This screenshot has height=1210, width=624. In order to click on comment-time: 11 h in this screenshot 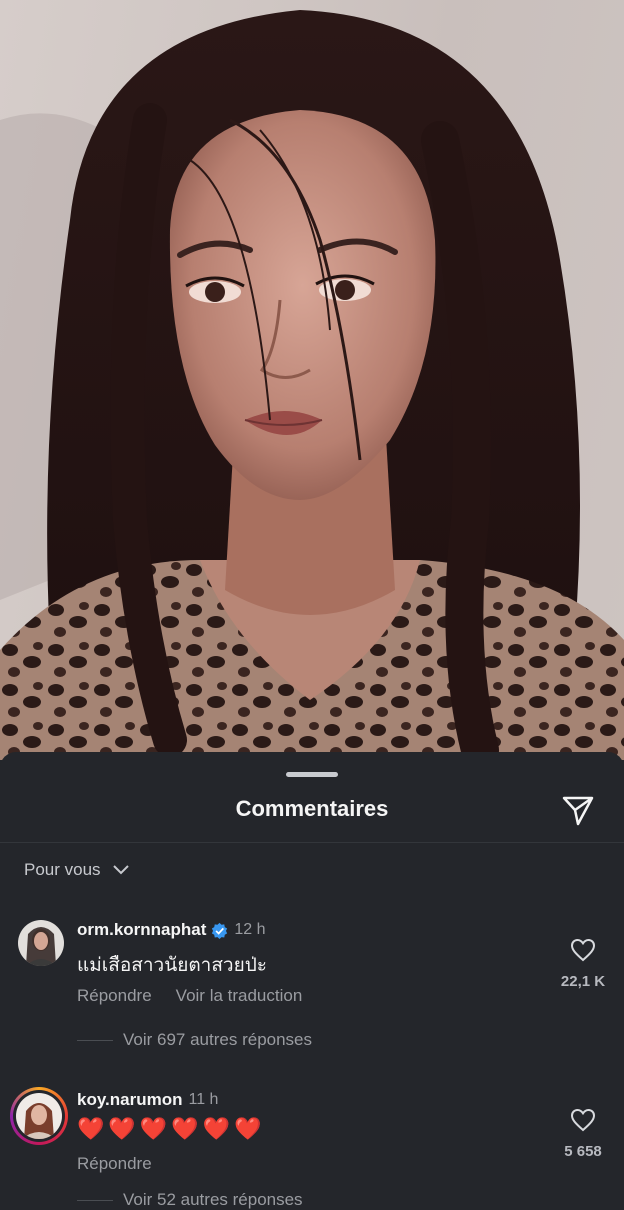, I will do `click(203, 1099)`.